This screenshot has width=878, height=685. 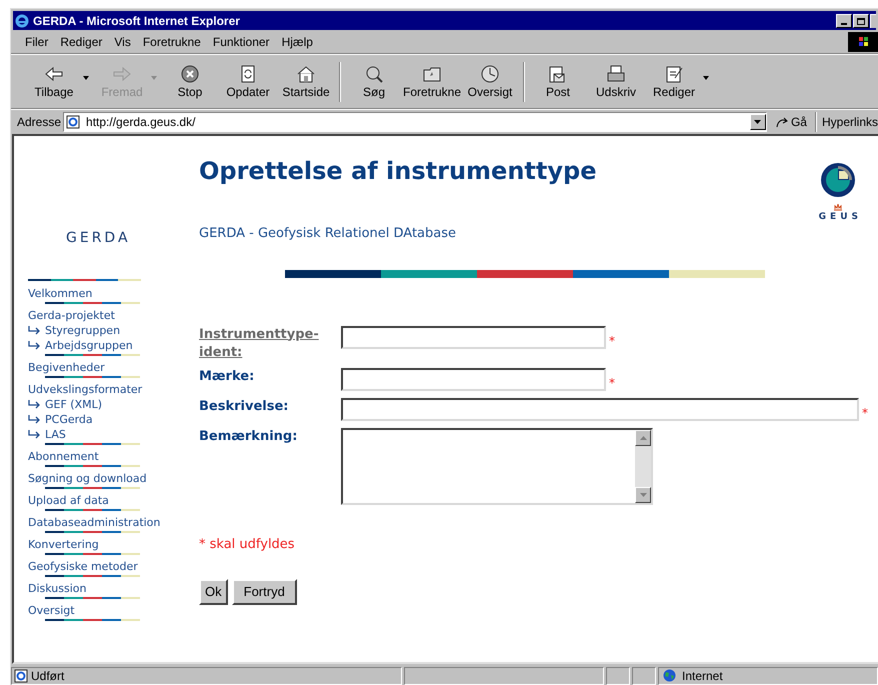 What do you see at coordinates (36, 41) in the screenshot?
I see `menu-item: Filer` at bounding box center [36, 41].